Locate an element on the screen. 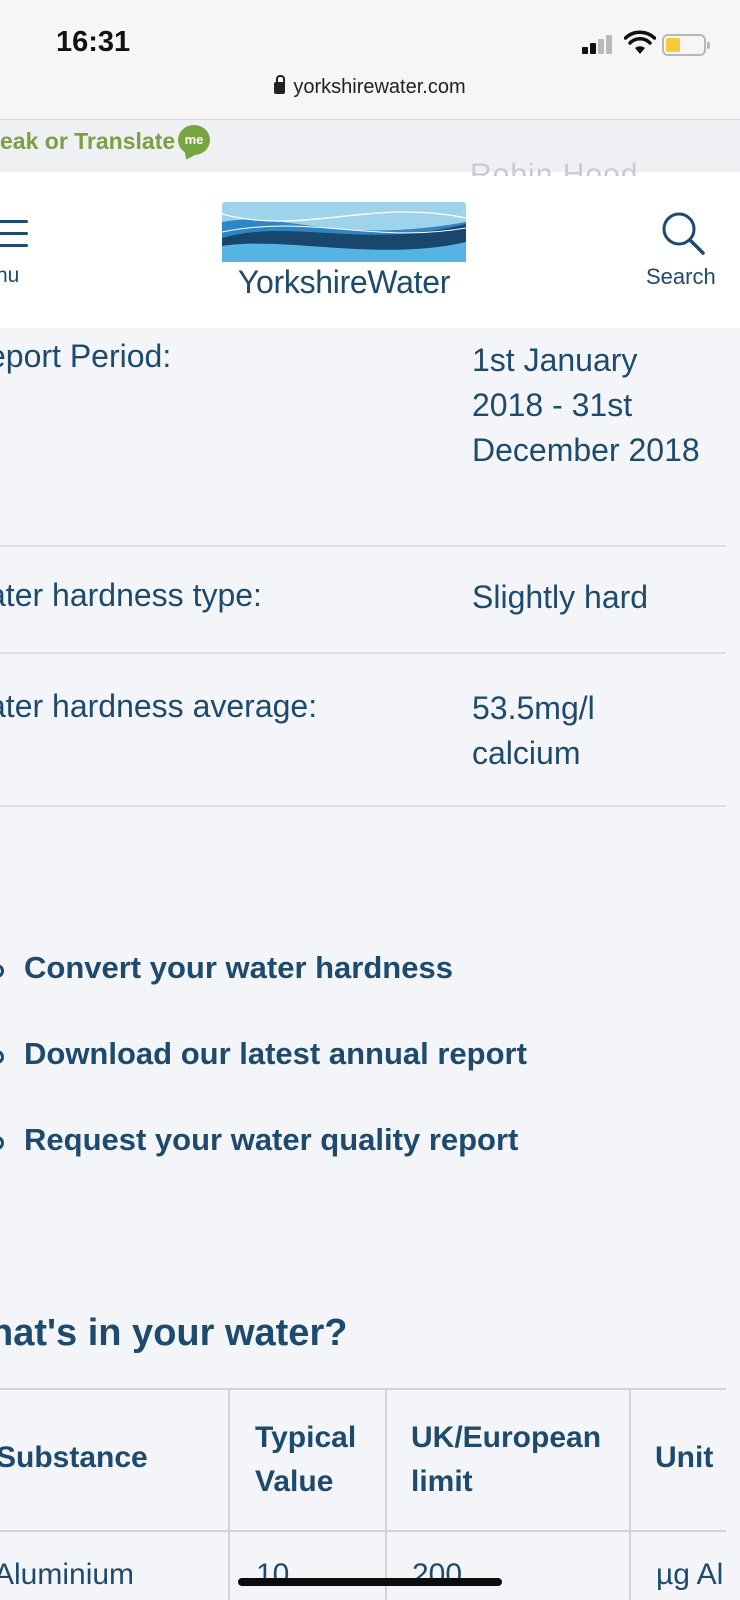  cellular-signal-icon is located at coordinates (600, 44).